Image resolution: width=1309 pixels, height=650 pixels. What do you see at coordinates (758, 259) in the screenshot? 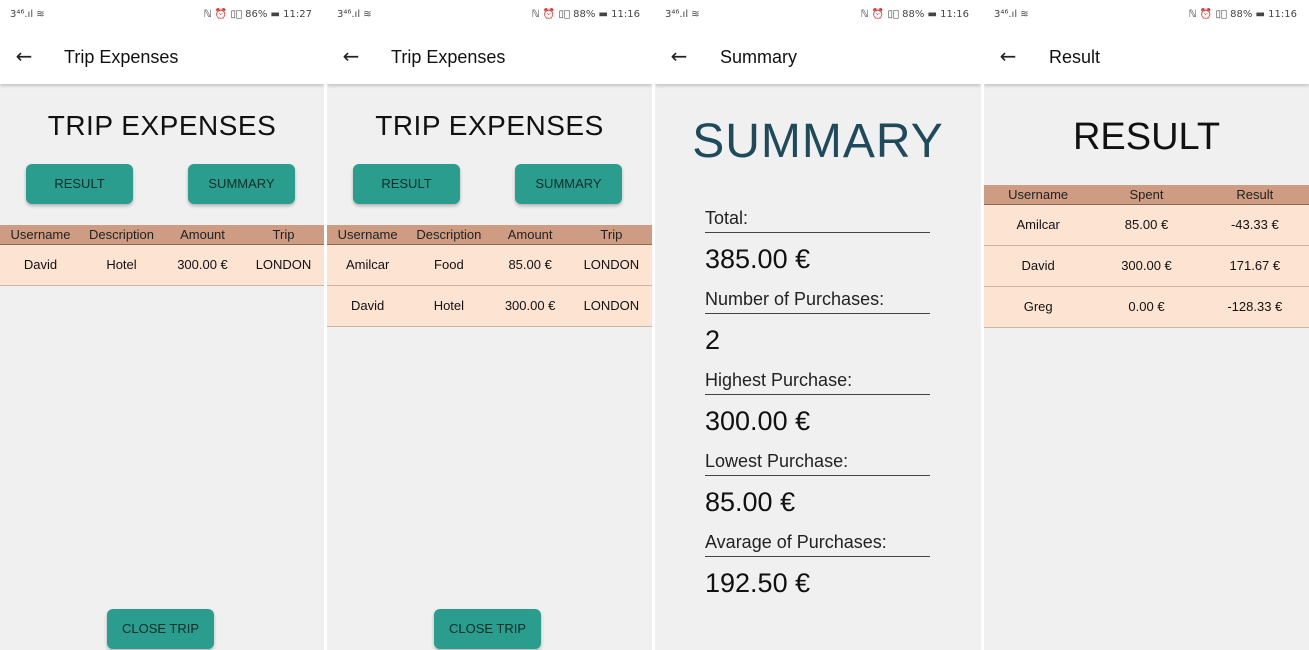
I see `total-value: 385.00 €` at bounding box center [758, 259].